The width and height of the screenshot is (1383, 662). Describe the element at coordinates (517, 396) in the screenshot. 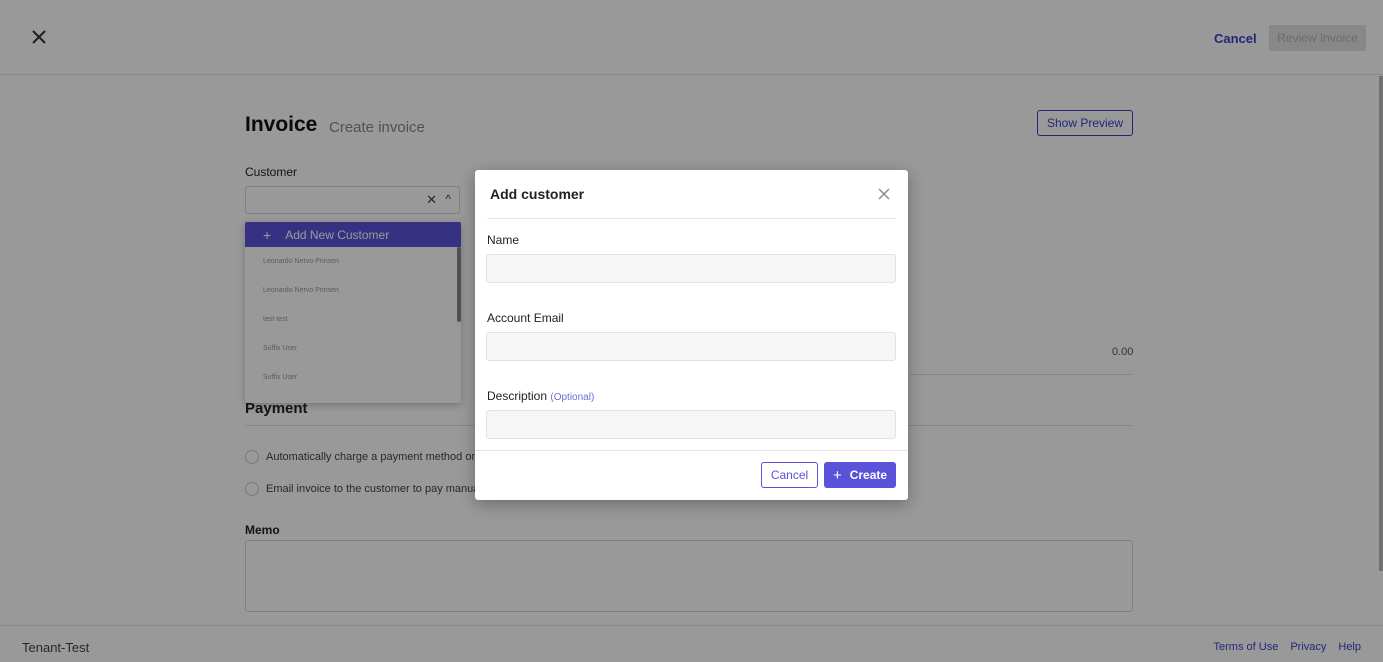

I see `description-label-text: Description` at that location.